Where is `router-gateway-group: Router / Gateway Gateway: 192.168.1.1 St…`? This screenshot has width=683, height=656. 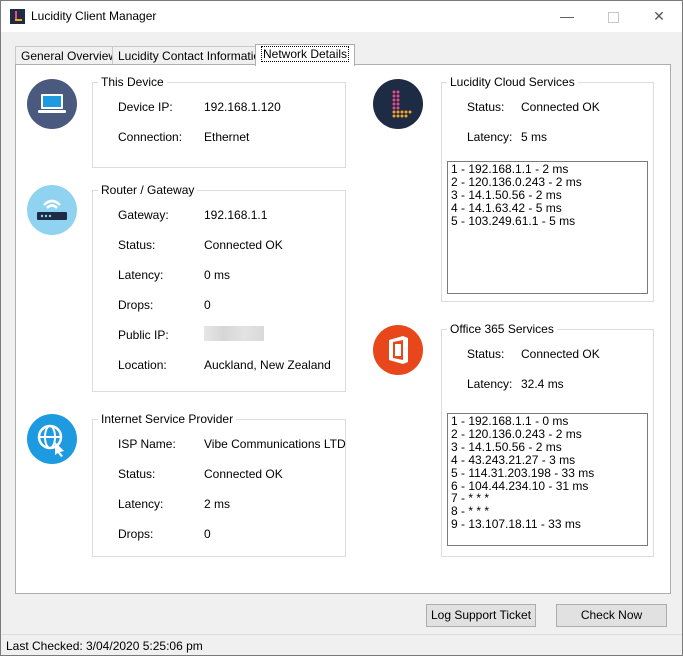
router-gateway-group: Router / Gateway Gateway: 192.168.1.1 St… is located at coordinates (219, 287).